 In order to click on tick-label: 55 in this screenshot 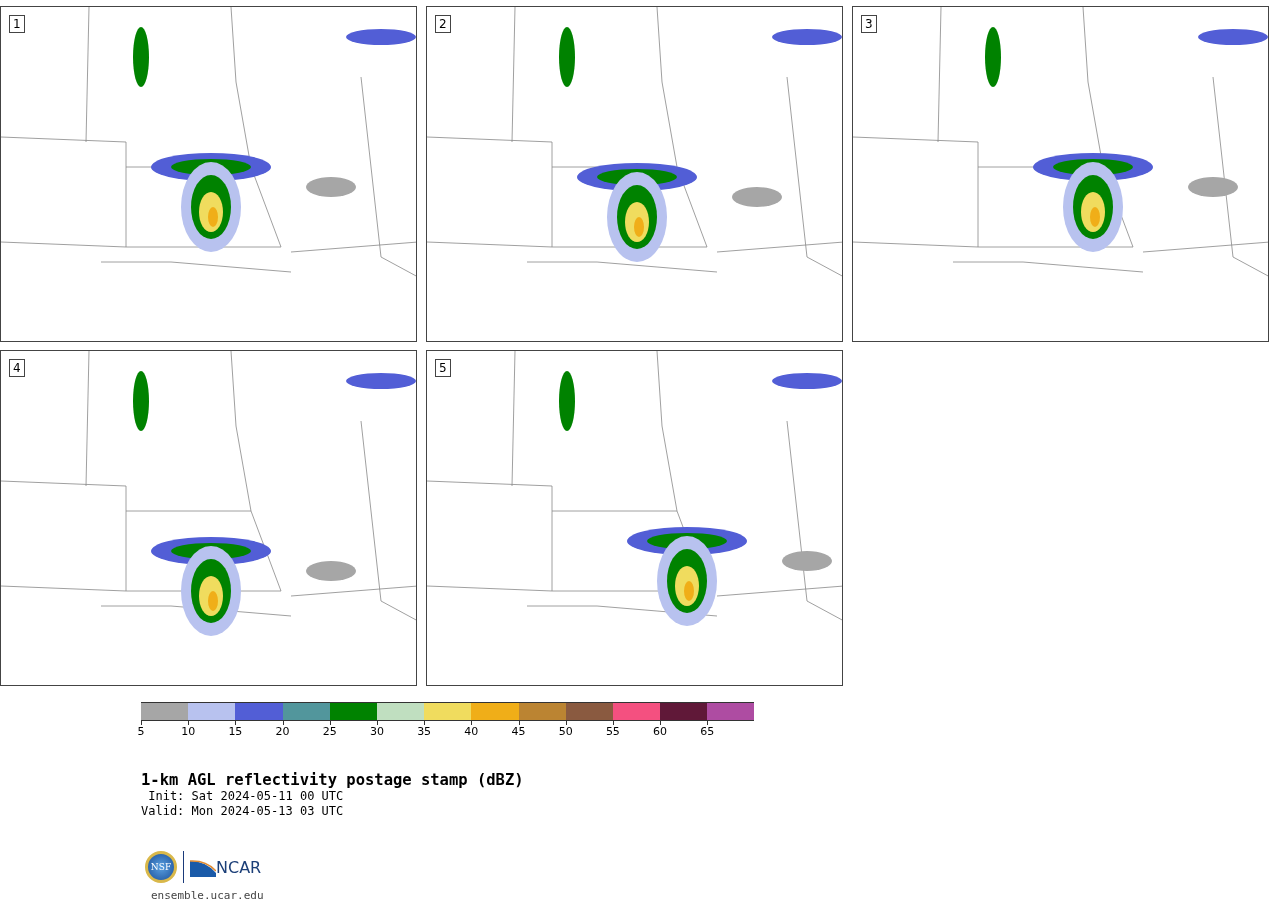, I will do `click(612, 731)`.